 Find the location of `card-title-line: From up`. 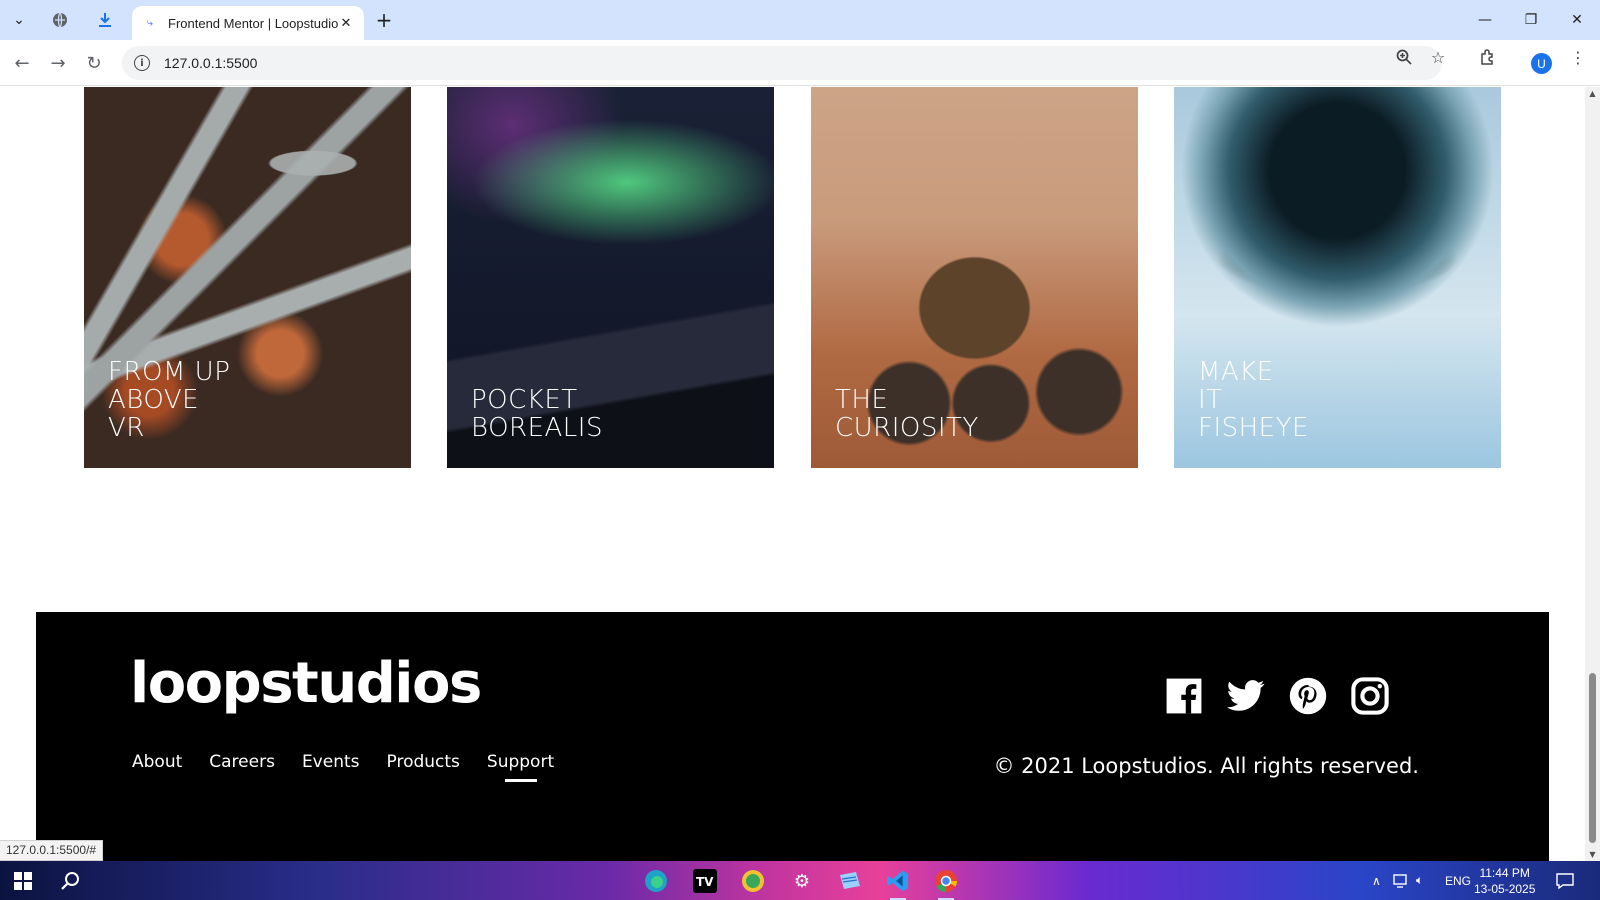

card-title-line: From up is located at coordinates (169, 372).